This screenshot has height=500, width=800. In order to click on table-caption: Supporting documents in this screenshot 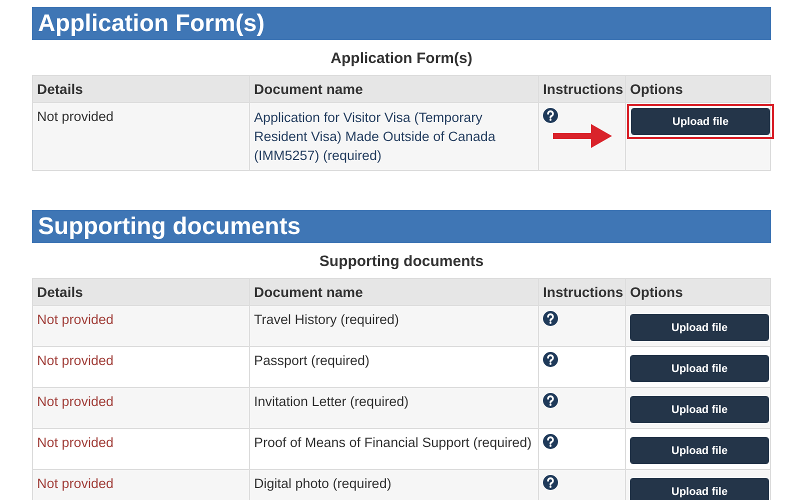, I will do `click(401, 262)`.